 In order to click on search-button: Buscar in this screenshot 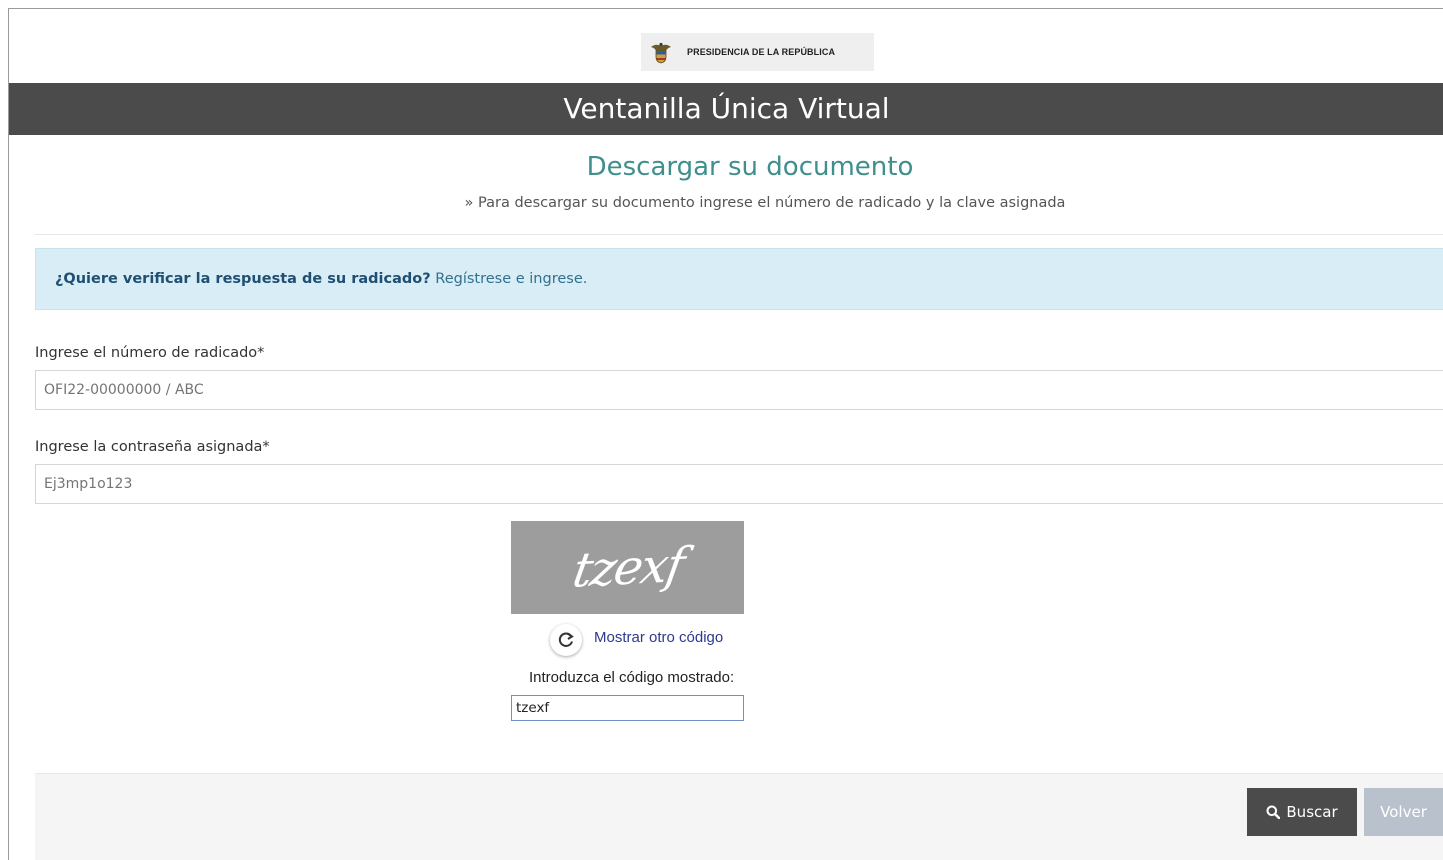, I will do `click(1302, 812)`.